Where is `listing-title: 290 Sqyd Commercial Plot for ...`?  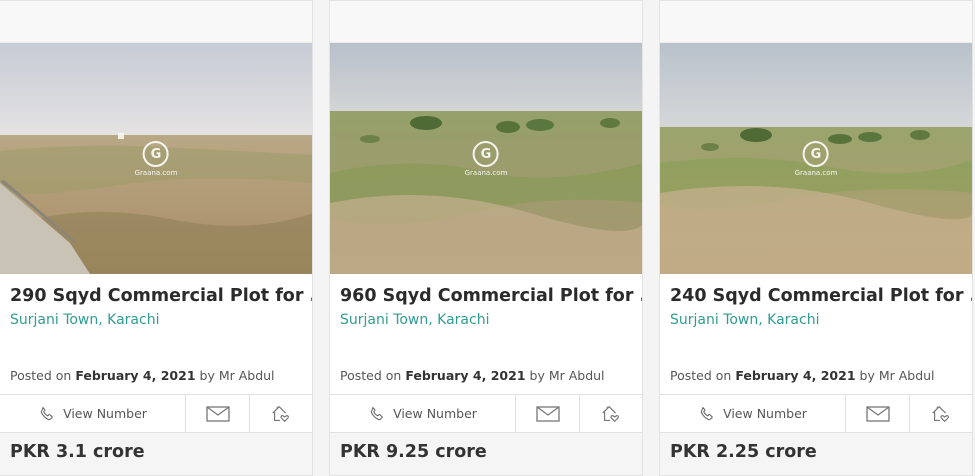
listing-title: 290 Sqyd Commercial Plot for ... is located at coordinates (156, 290).